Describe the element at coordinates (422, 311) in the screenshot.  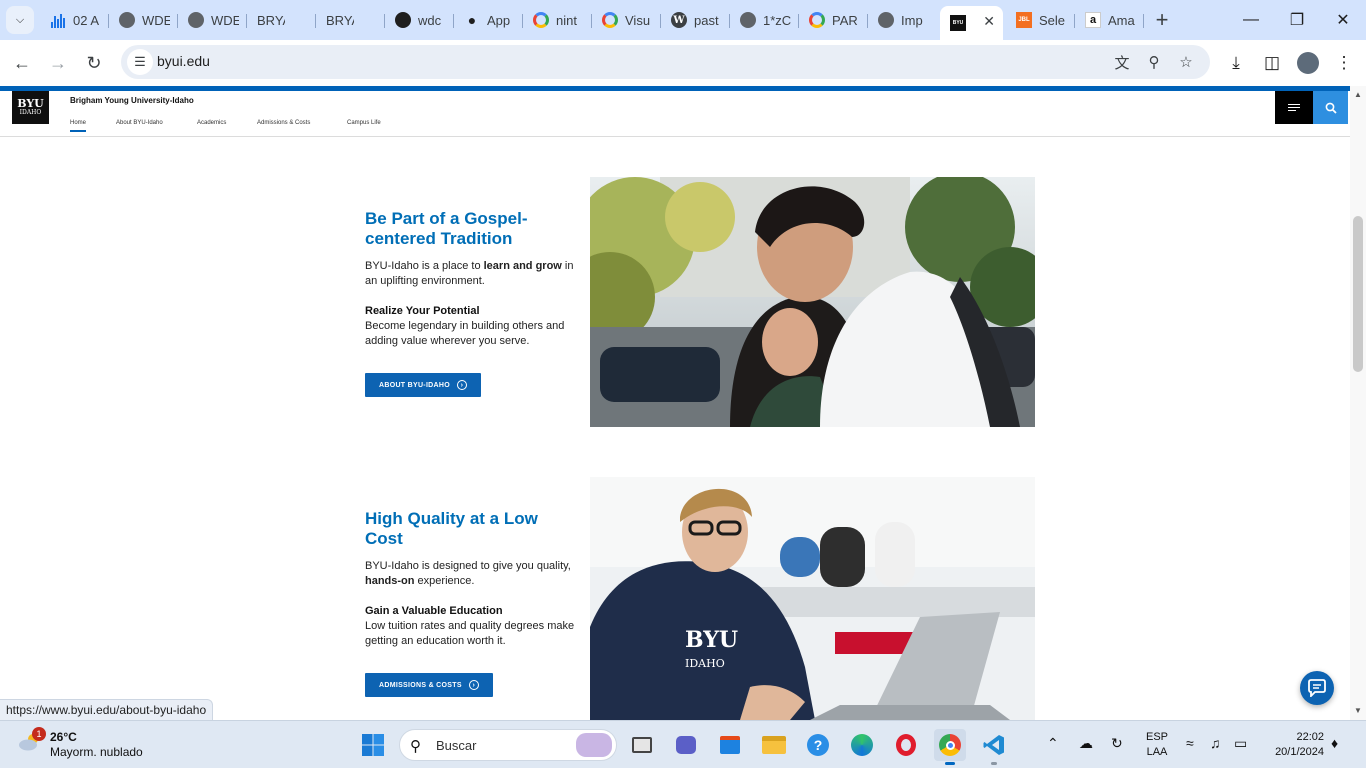
I see `section-subheading: Realize Your Potential` at that location.